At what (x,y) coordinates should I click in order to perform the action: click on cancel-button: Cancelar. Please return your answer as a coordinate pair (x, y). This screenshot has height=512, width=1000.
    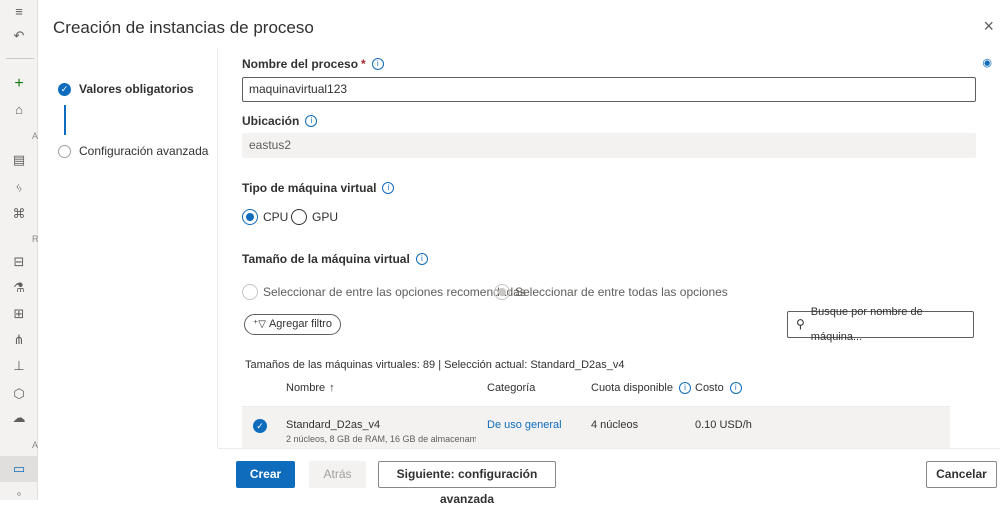
    Looking at the image, I should click on (961, 474).